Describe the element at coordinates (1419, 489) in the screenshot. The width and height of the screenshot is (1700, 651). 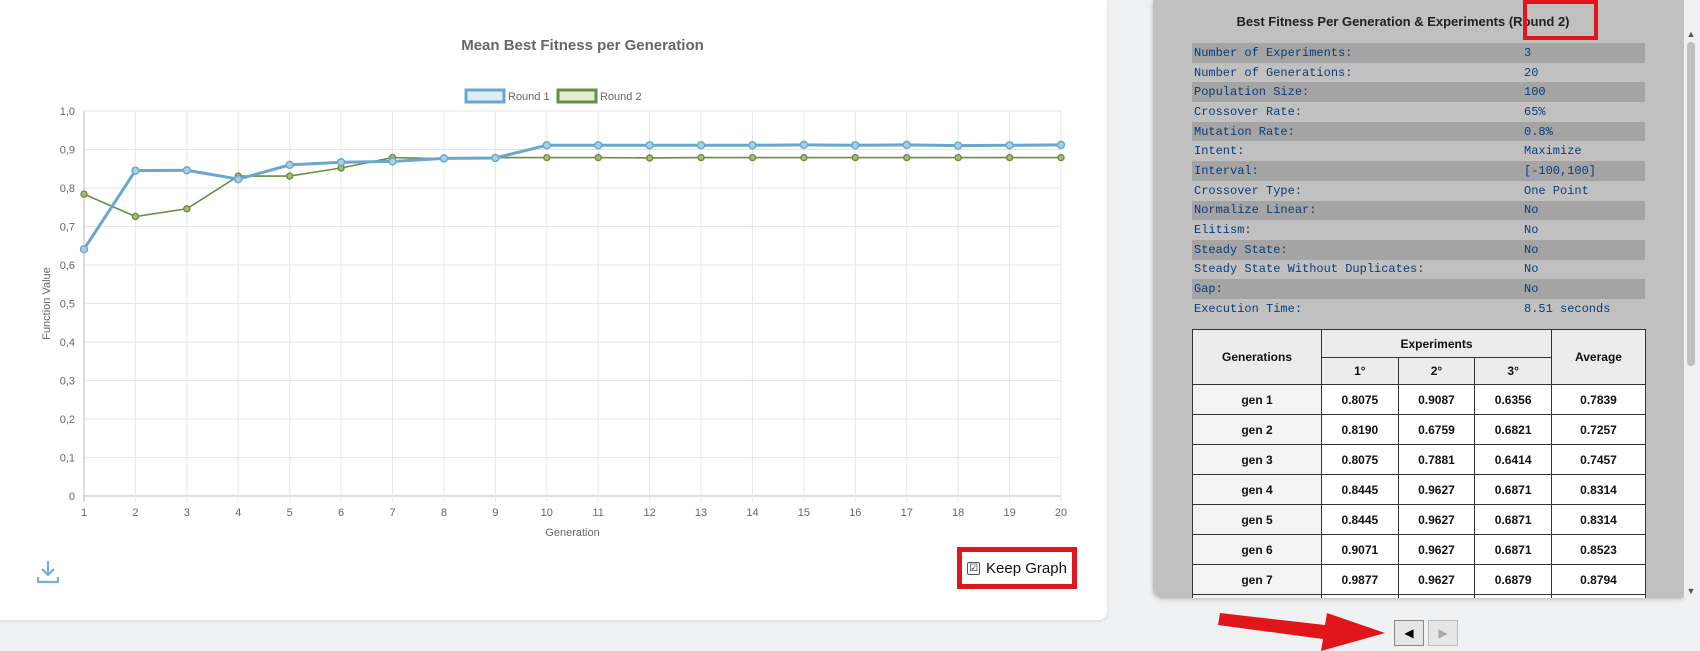
I see `table-row: gen 4 0.8445 0.9627 0.6871 0.8314` at that location.